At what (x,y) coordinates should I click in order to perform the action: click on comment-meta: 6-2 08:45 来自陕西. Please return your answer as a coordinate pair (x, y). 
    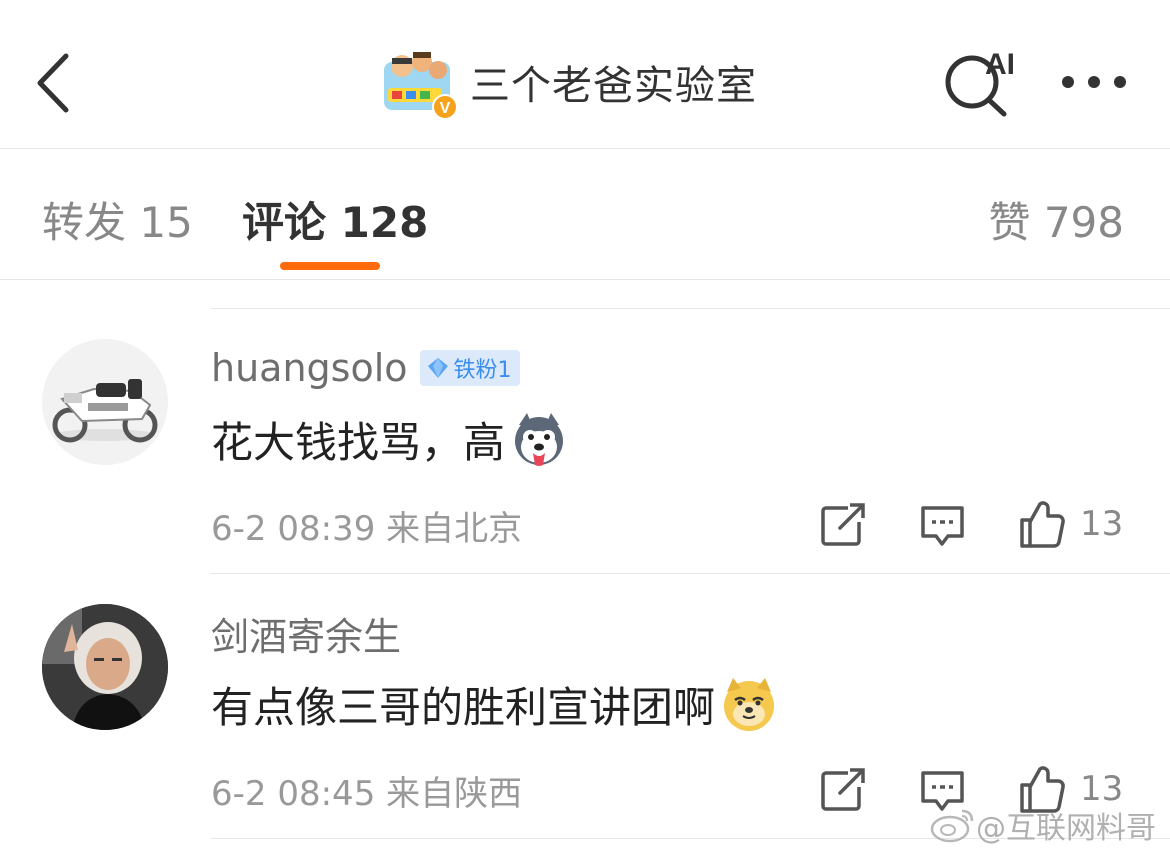
    Looking at the image, I should click on (366, 790).